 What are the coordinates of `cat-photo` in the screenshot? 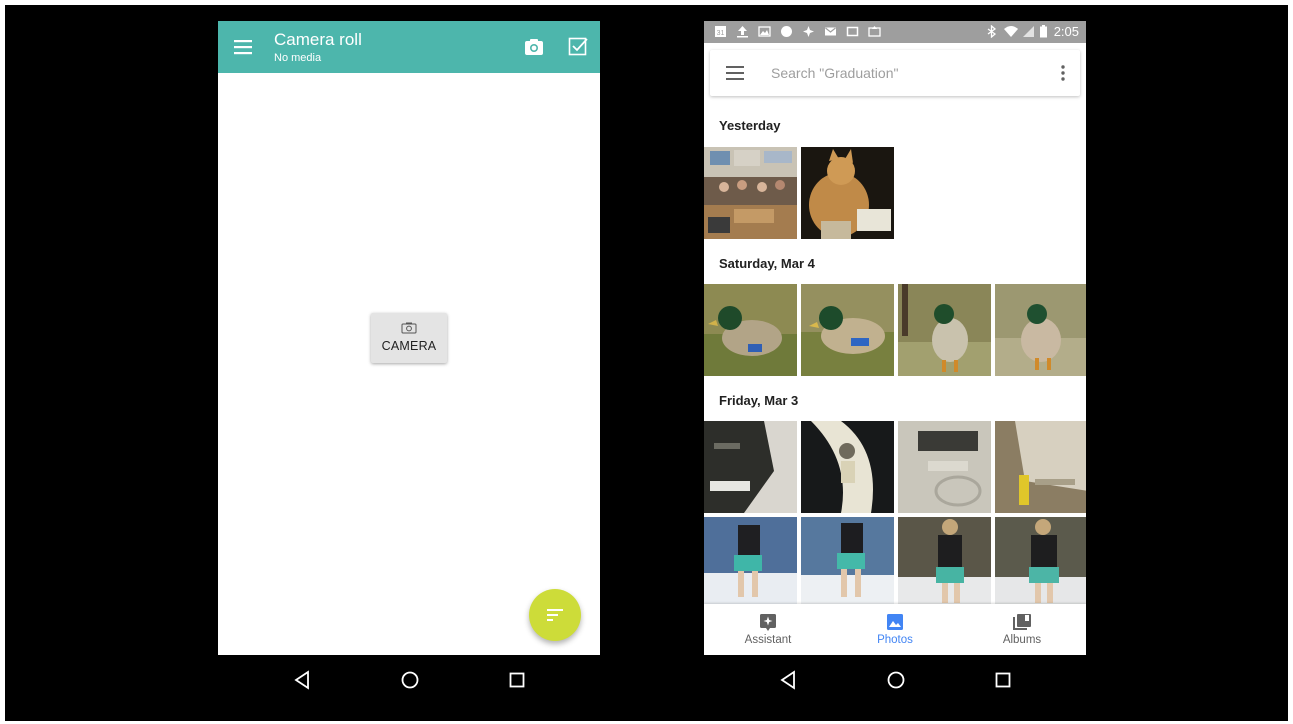 It's located at (847, 193).